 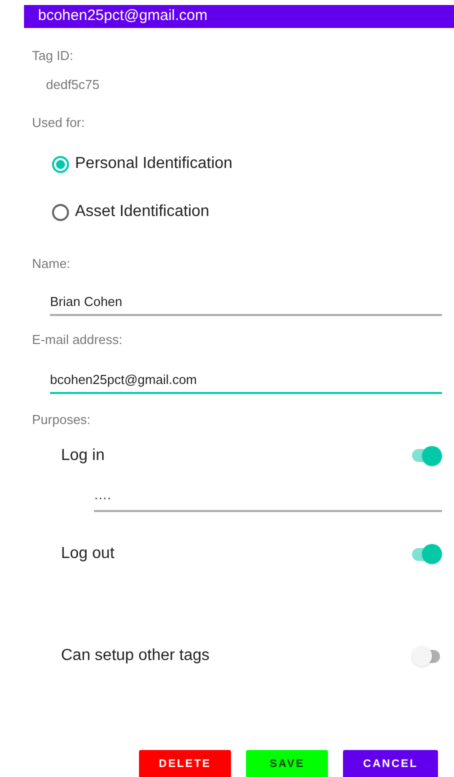 I want to click on radio-option: Personal Identification, so click(x=142, y=164).